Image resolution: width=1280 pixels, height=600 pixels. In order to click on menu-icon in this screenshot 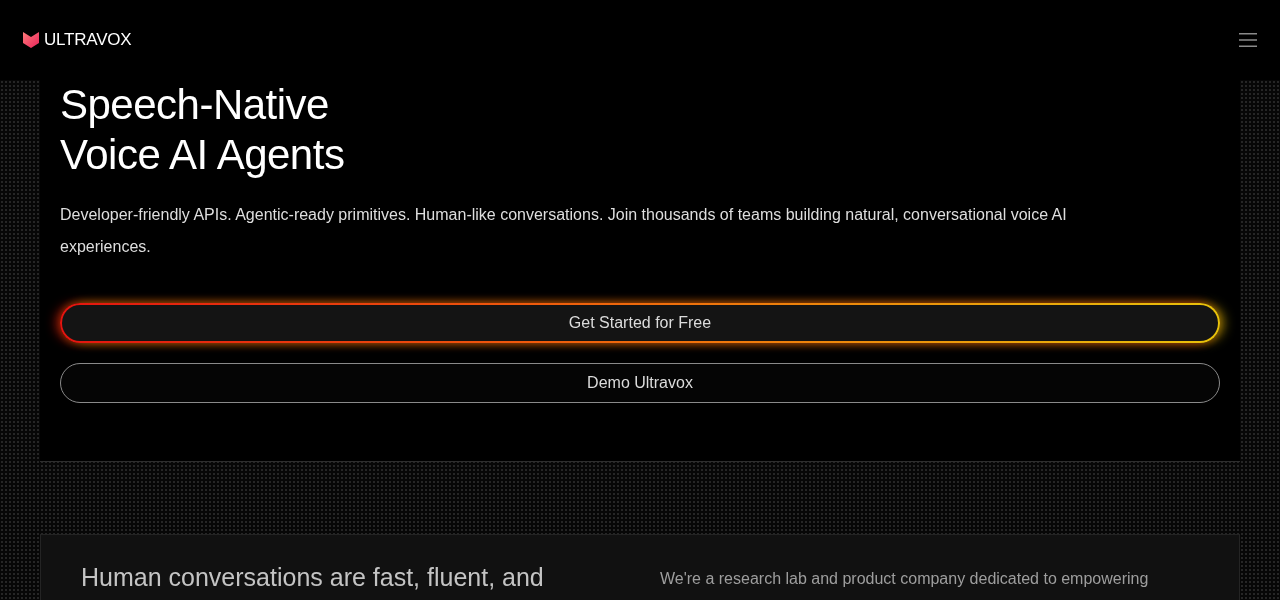, I will do `click(1248, 40)`.